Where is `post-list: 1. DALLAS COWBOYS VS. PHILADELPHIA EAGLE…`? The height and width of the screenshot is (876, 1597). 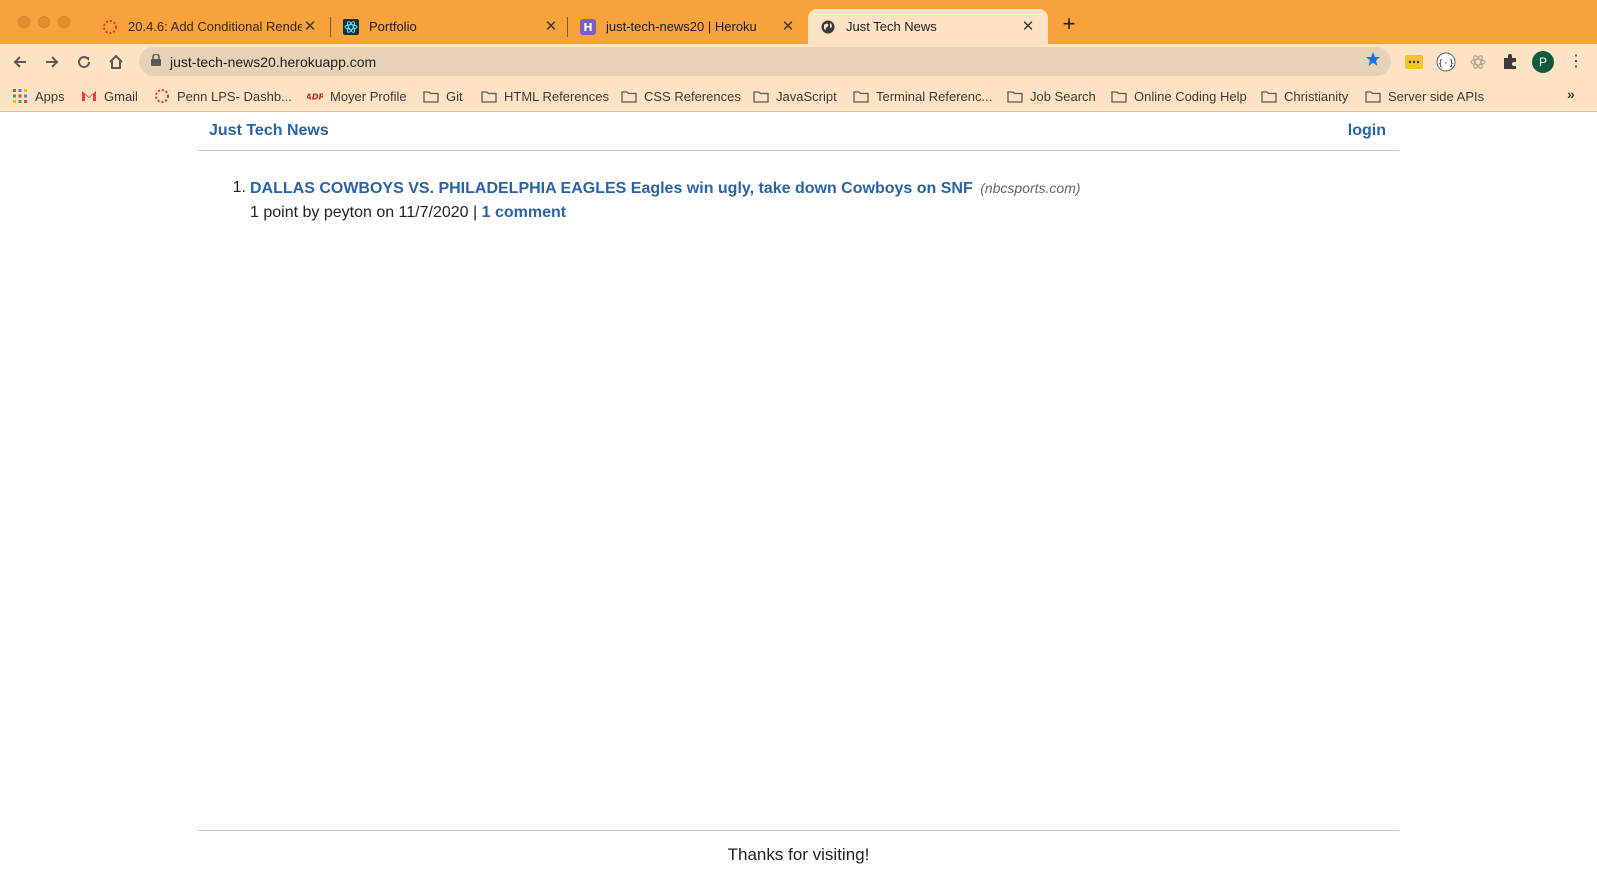 post-list: 1. DALLAS COWBOYS VS. PHILADELPHIA EAGLE… is located at coordinates (726, 200).